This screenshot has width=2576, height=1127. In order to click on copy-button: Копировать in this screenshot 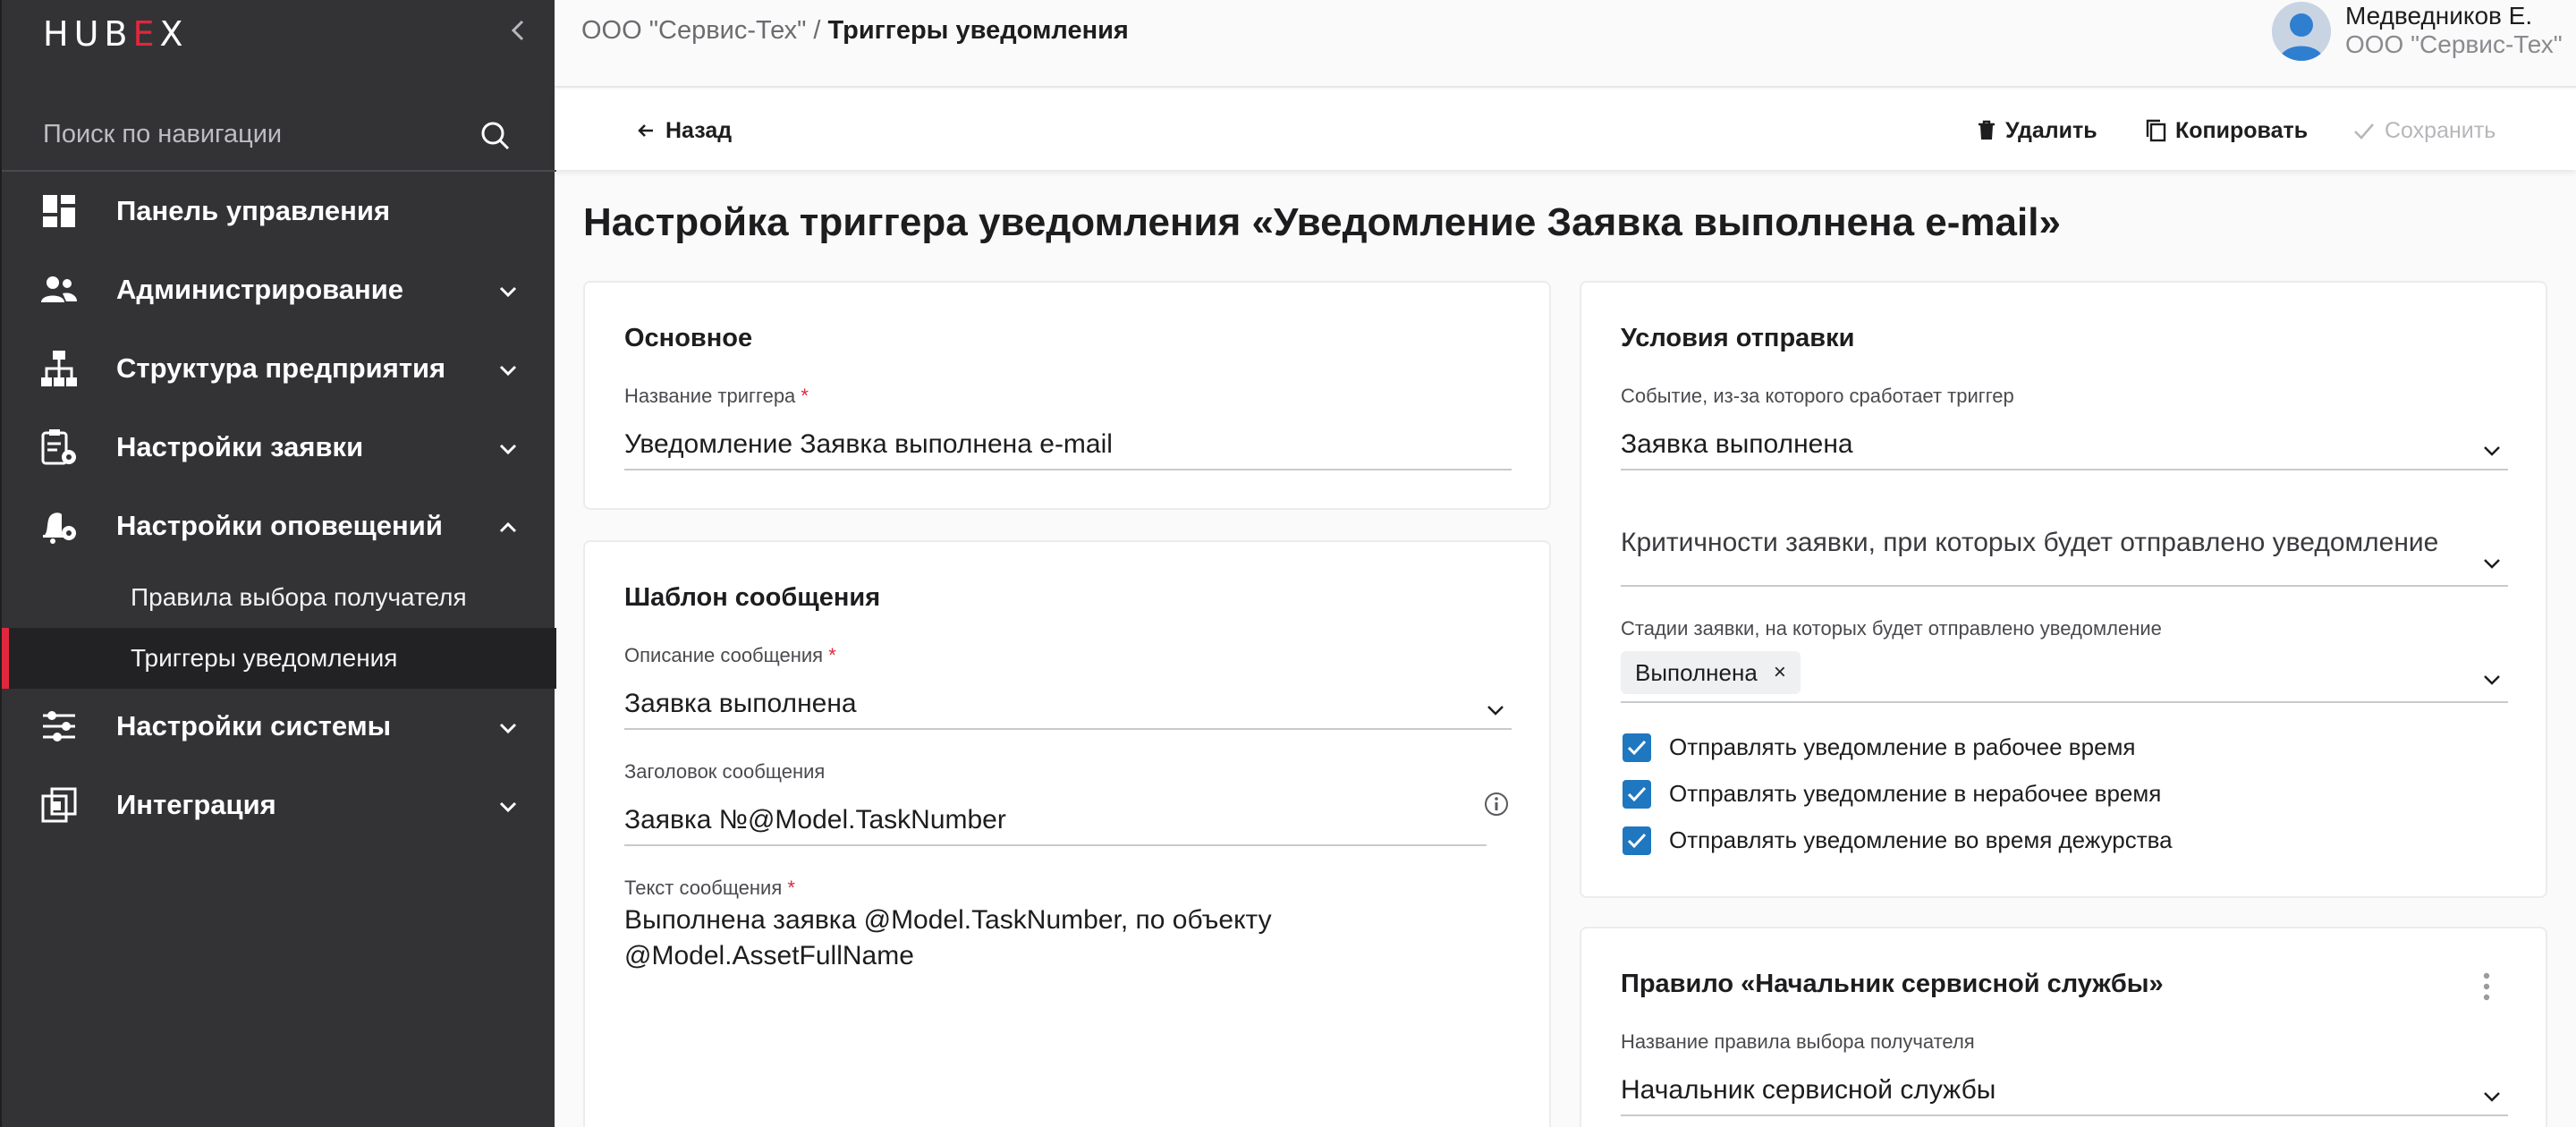, I will do `click(2226, 130)`.